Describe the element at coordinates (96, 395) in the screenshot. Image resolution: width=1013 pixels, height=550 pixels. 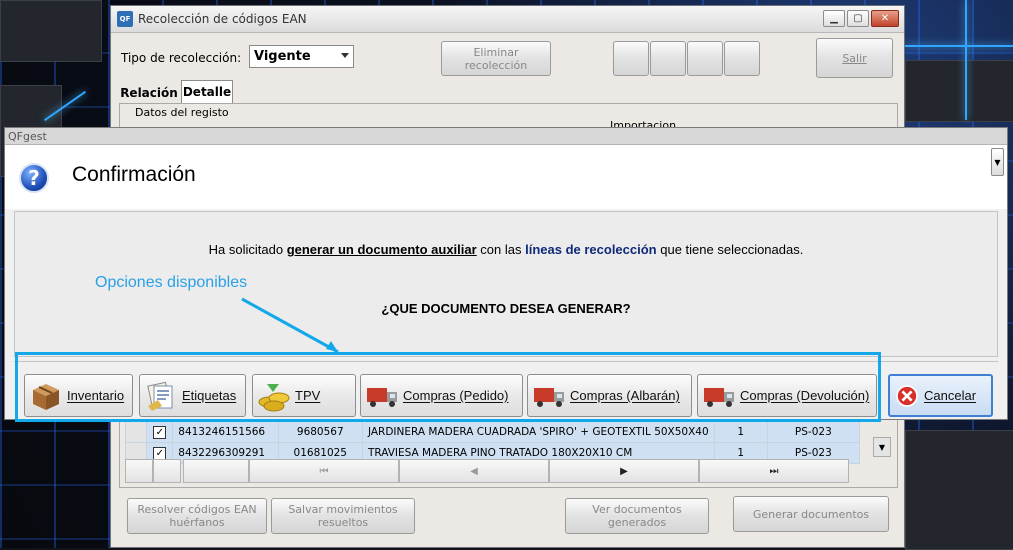
I see `inventario-label: Inventario` at that location.